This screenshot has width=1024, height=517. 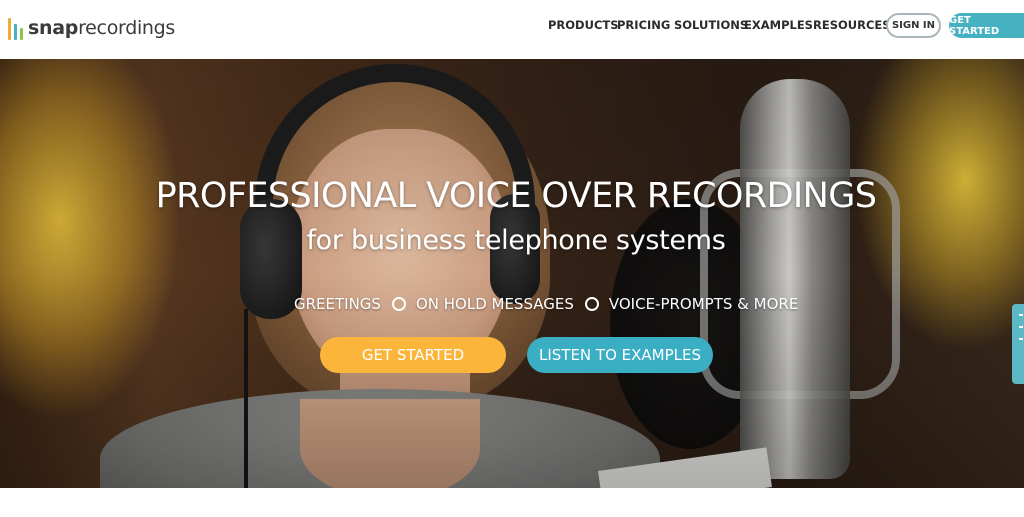 What do you see at coordinates (711, 25) in the screenshot?
I see `nav-solutions: SOLUTIONS` at bounding box center [711, 25].